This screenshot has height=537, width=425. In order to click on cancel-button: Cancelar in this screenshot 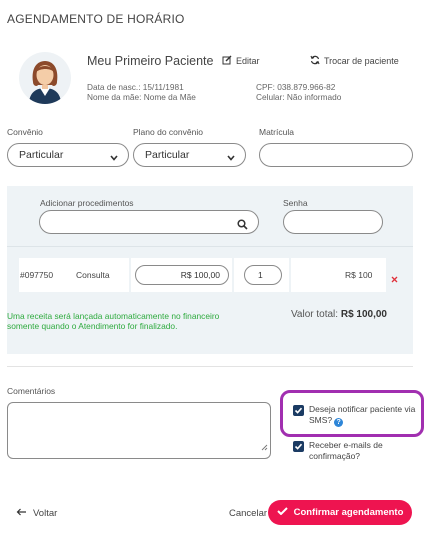, I will do `click(248, 513)`.